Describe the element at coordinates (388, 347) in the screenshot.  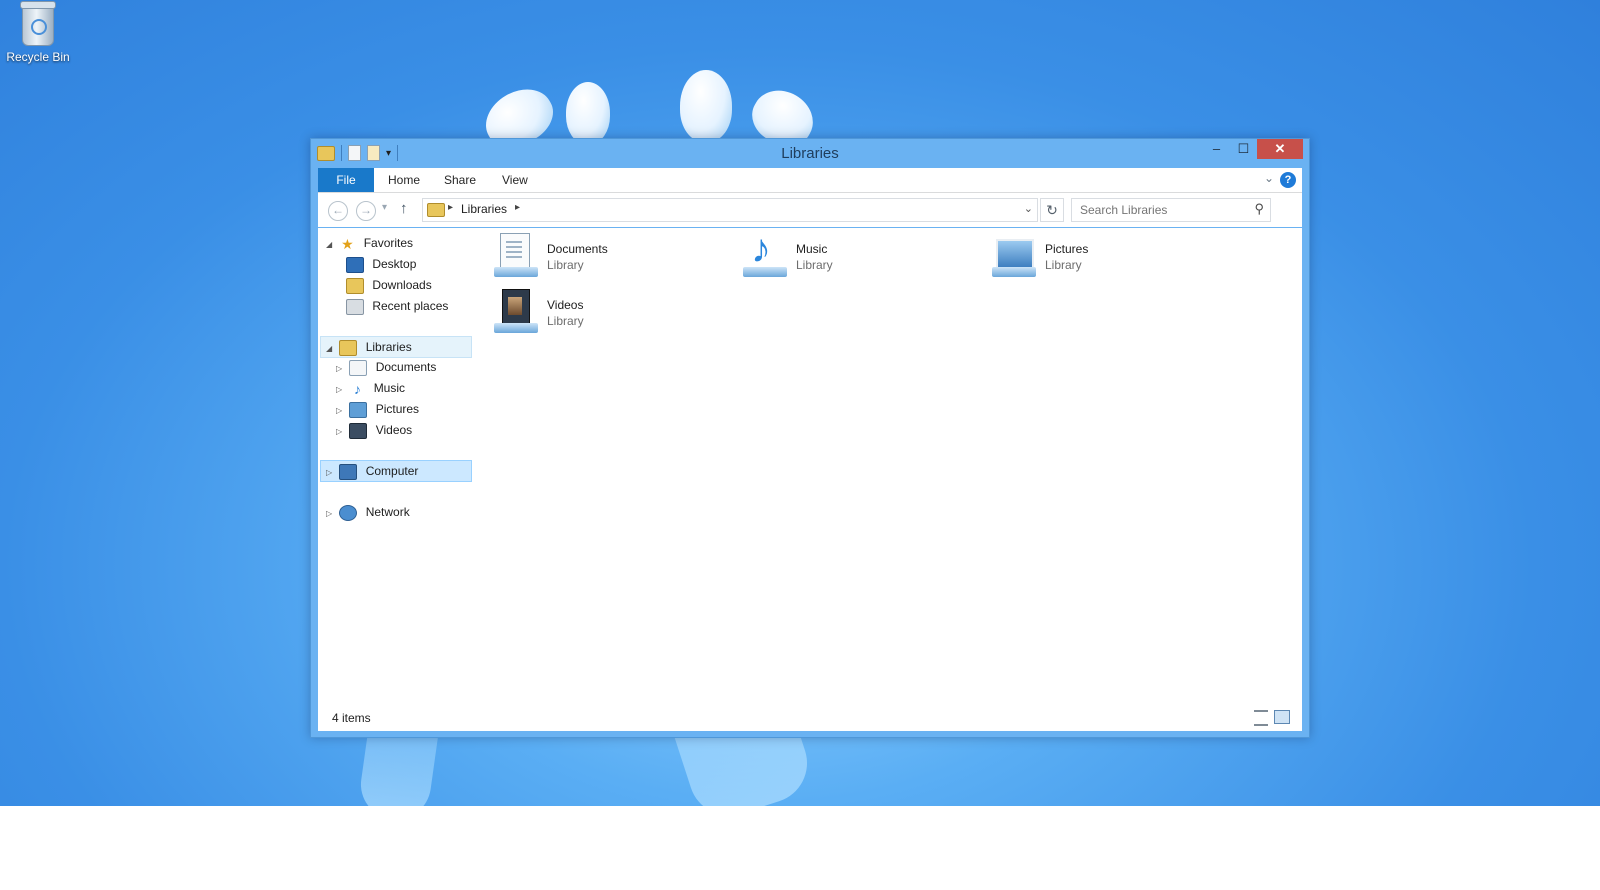
I see `tree-label: Libraries` at that location.